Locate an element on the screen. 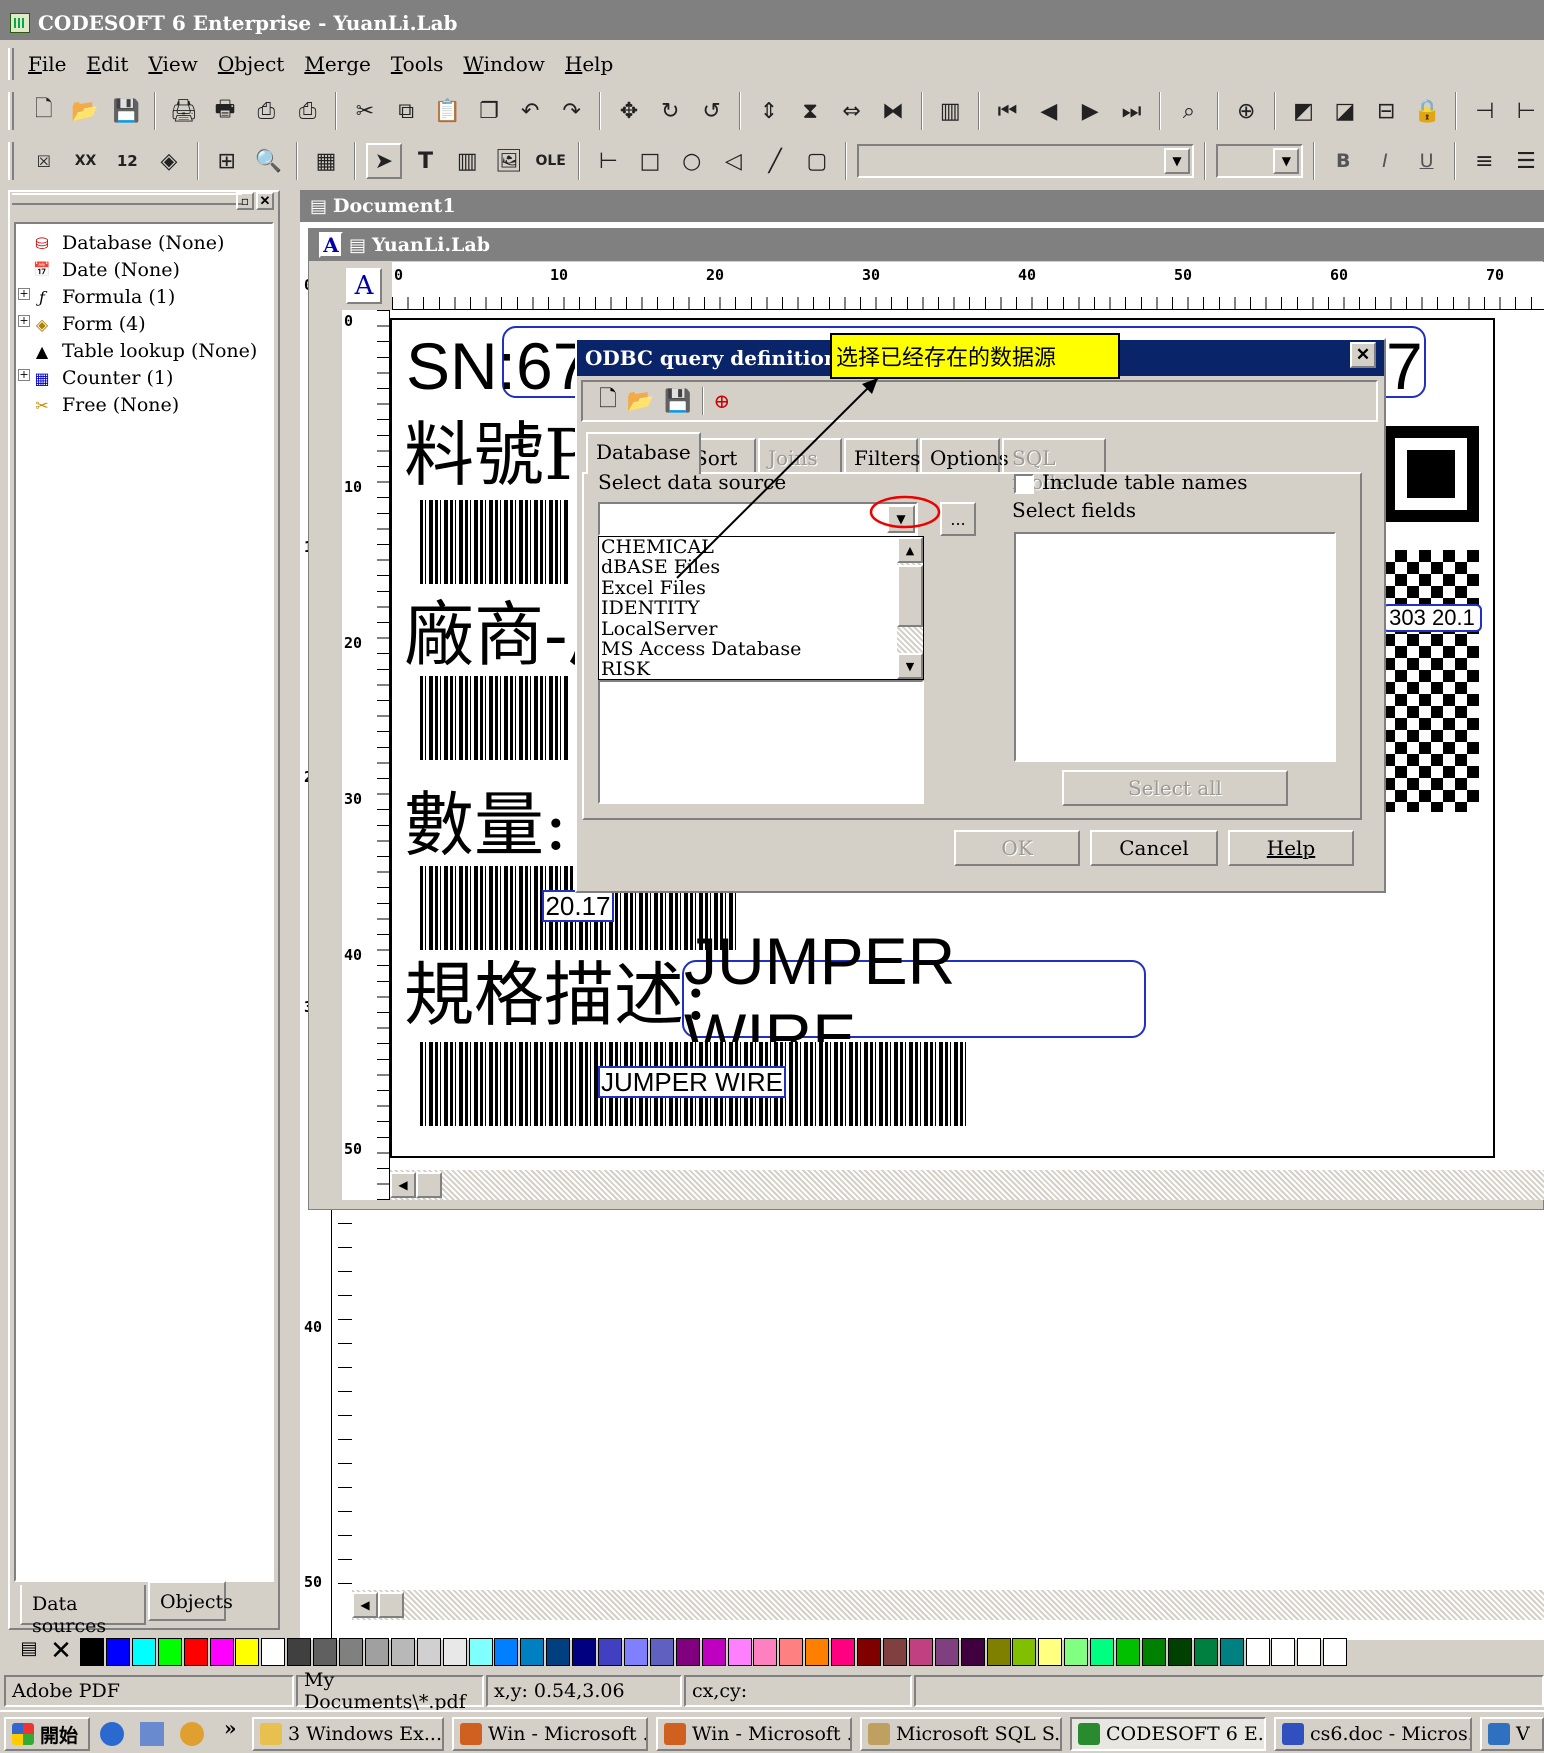  start-button: 開始 is located at coordinates (47, 1734).